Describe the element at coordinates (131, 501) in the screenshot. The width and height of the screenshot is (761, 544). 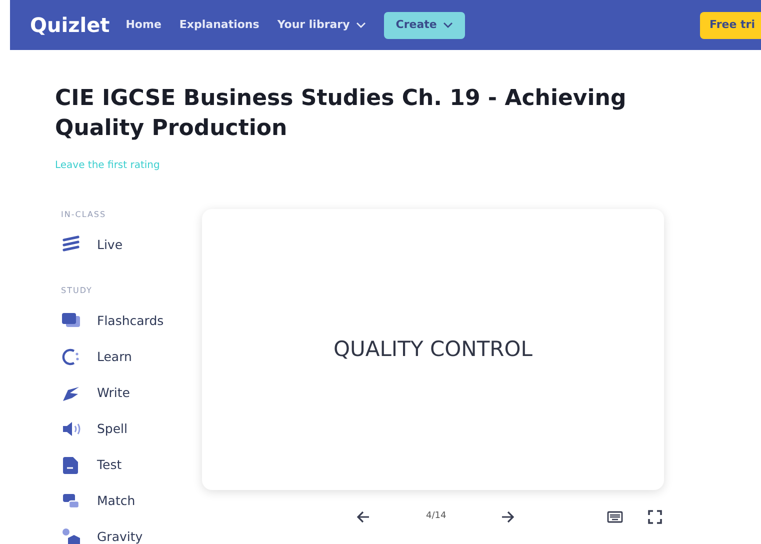
I see `study-mode-link: Match` at that location.